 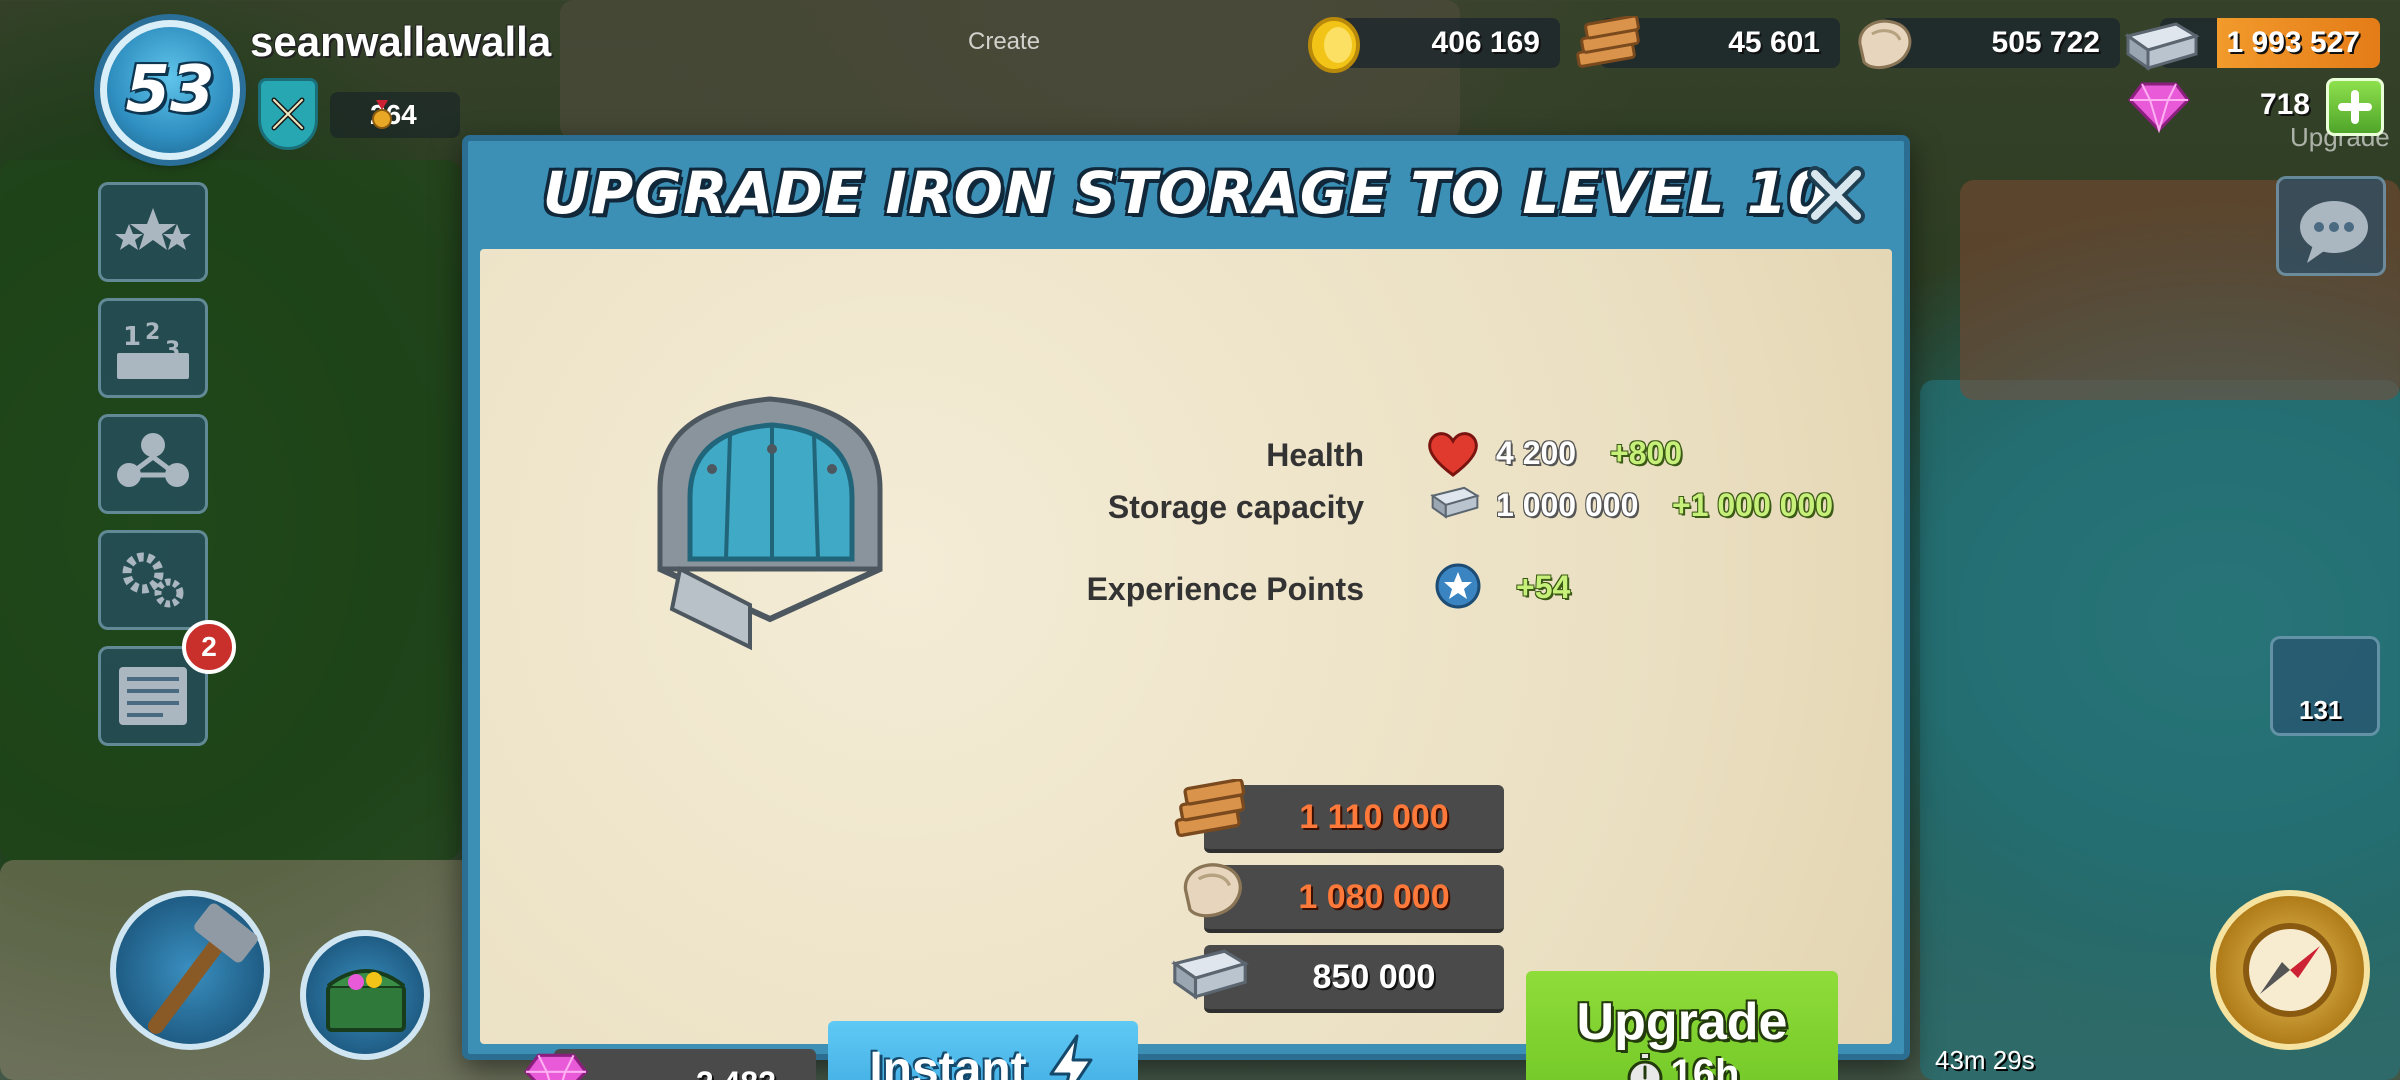 I want to click on storage-capacity-increase: +1 000 000, so click(x=1753, y=505).